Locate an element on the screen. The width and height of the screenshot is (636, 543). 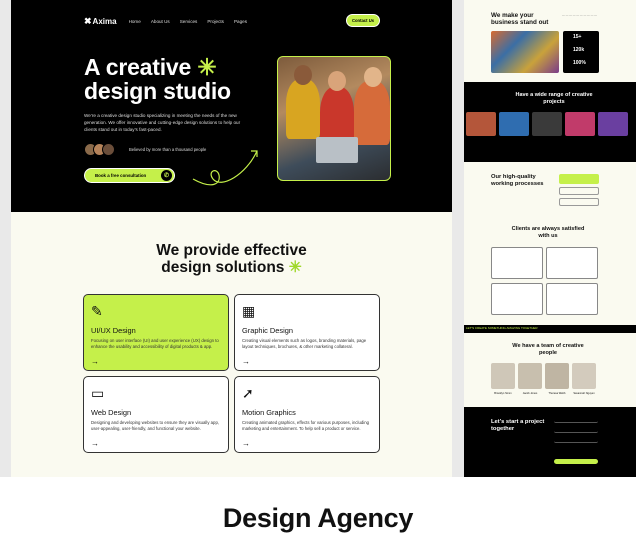
nav-link-home: Home is located at coordinates (135, 21).